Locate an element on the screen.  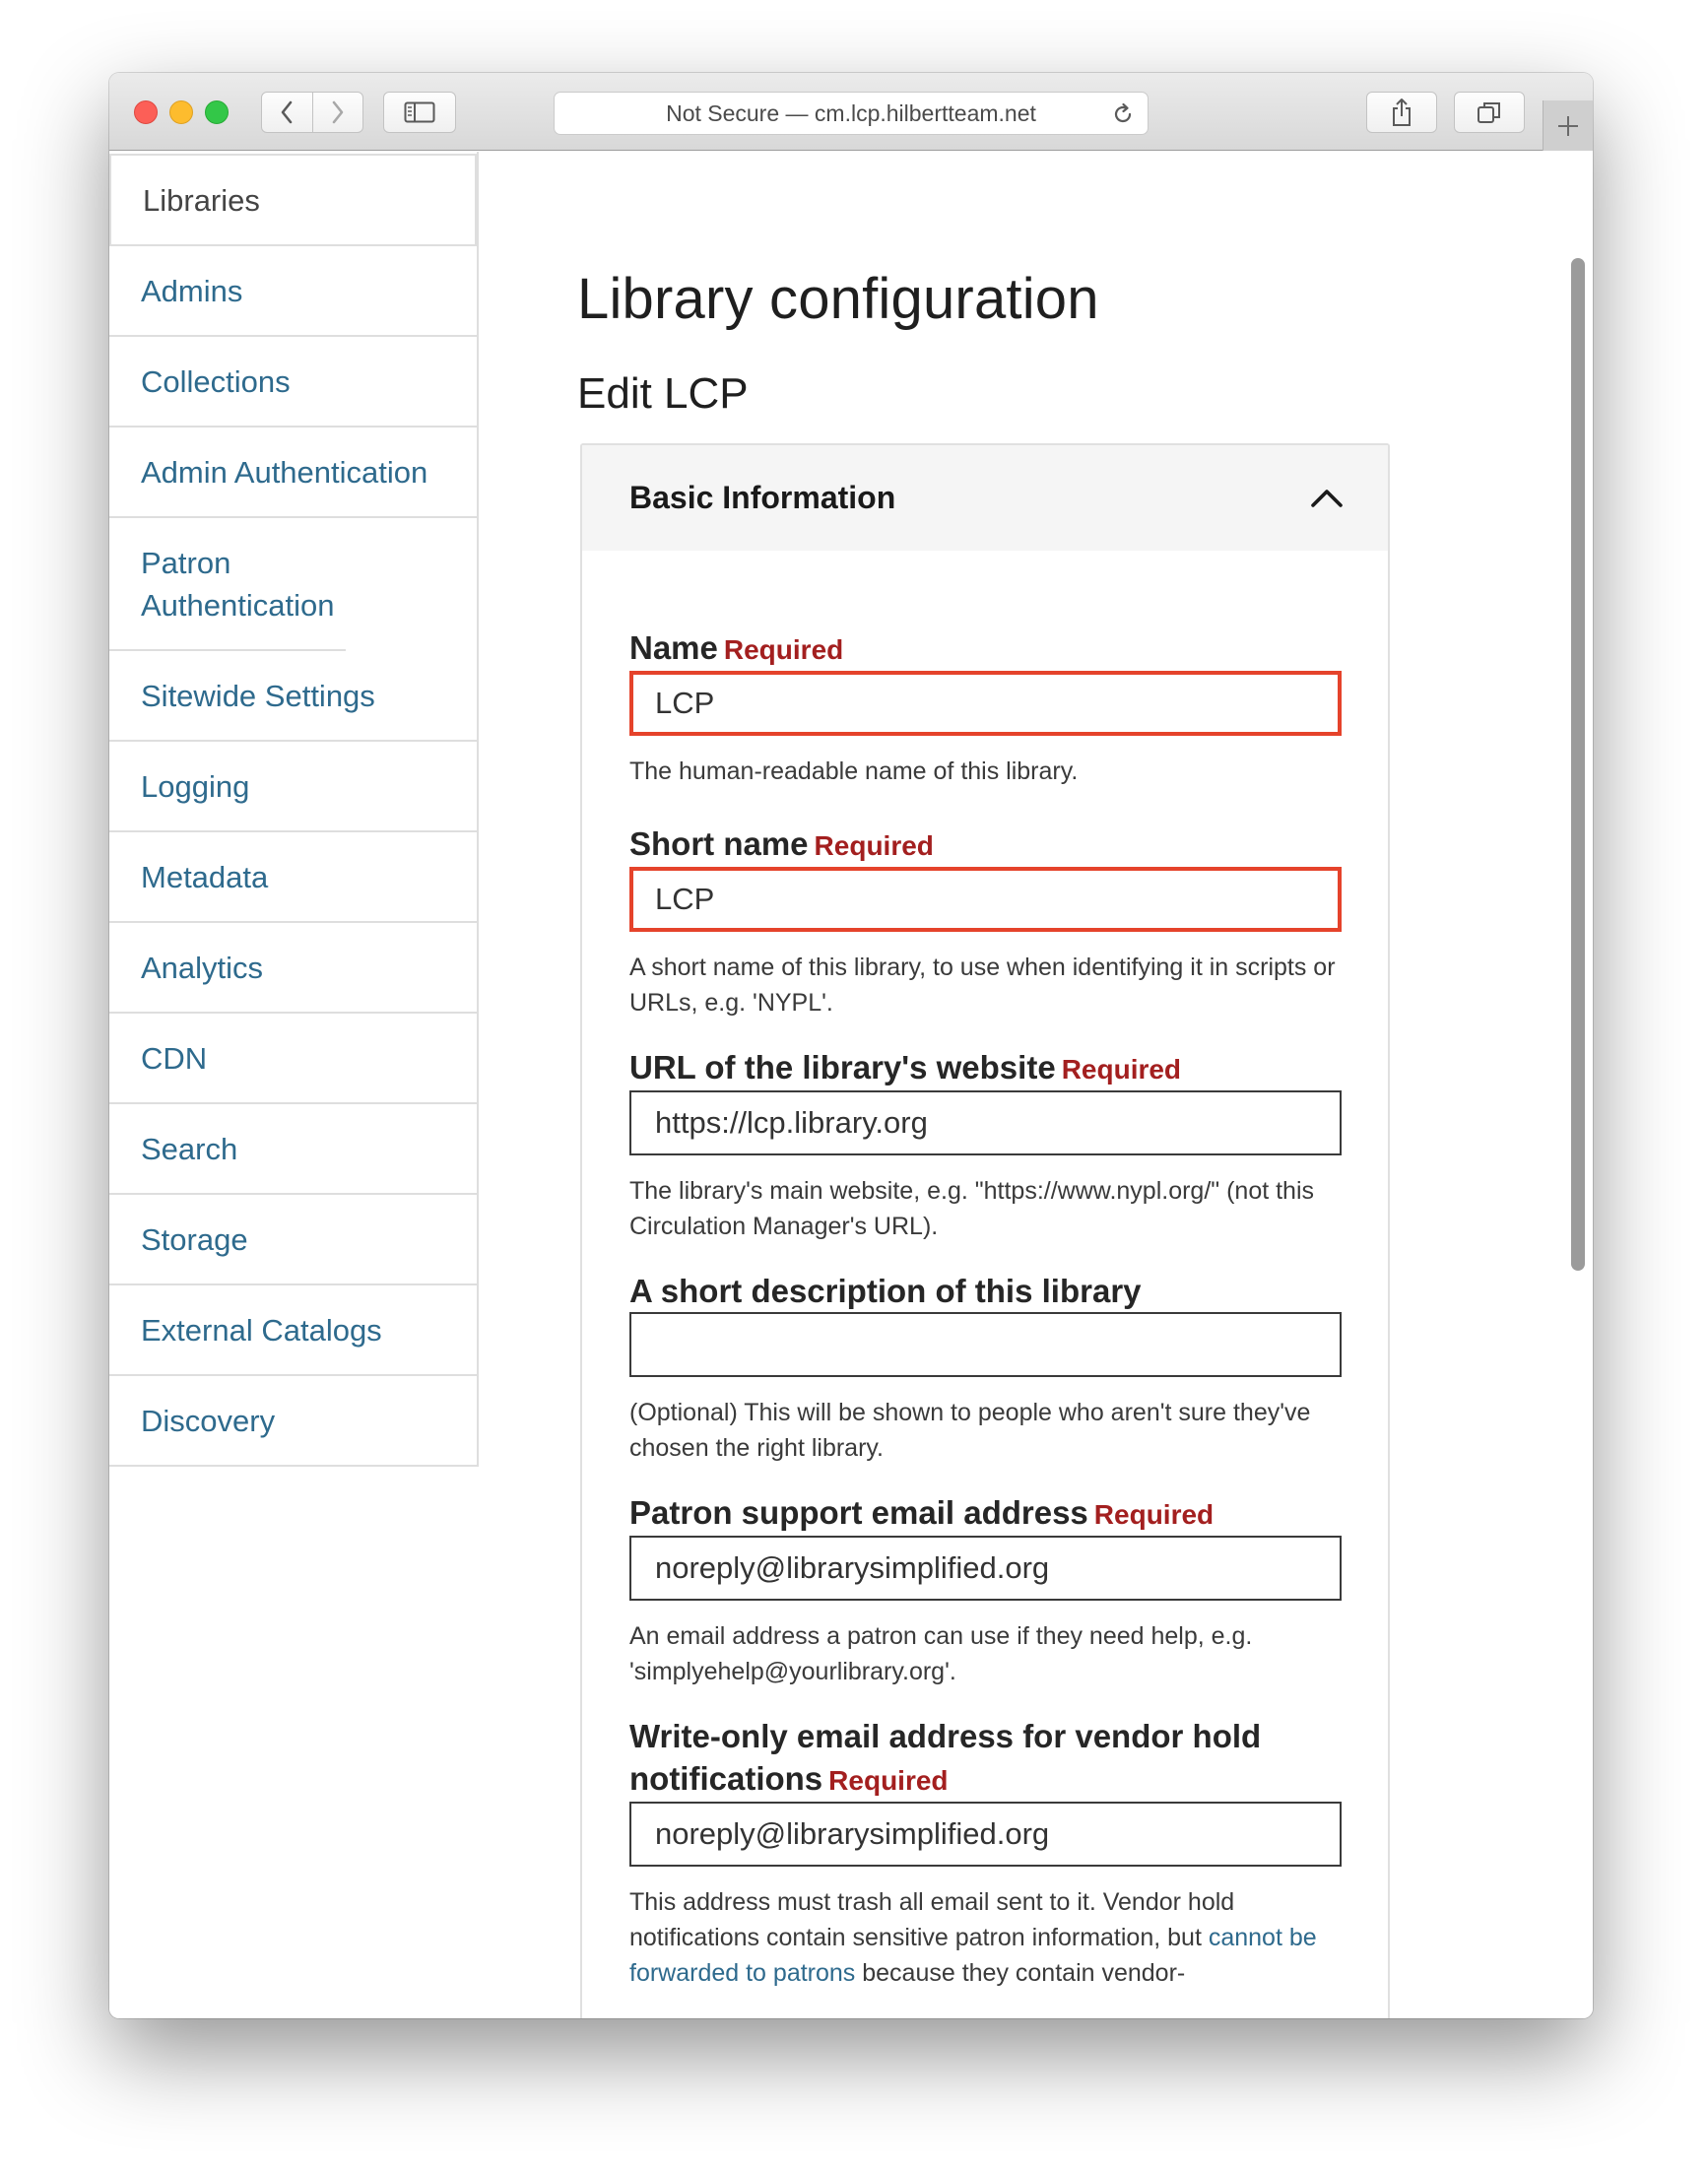
sidebar-item-search: Search is located at coordinates (293, 1149).